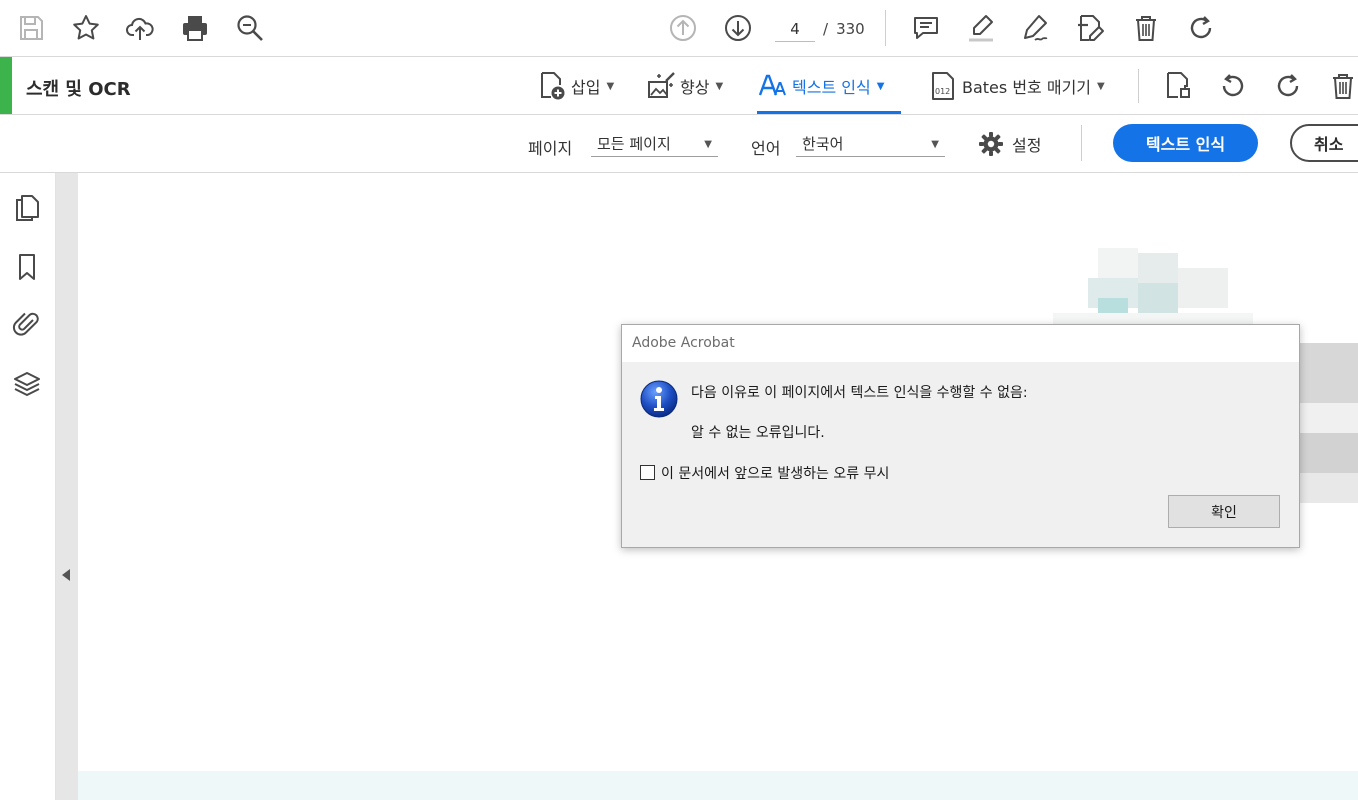 This screenshot has width=1358, height=800. I want to click on active-menu-underline, so click(829, 112).